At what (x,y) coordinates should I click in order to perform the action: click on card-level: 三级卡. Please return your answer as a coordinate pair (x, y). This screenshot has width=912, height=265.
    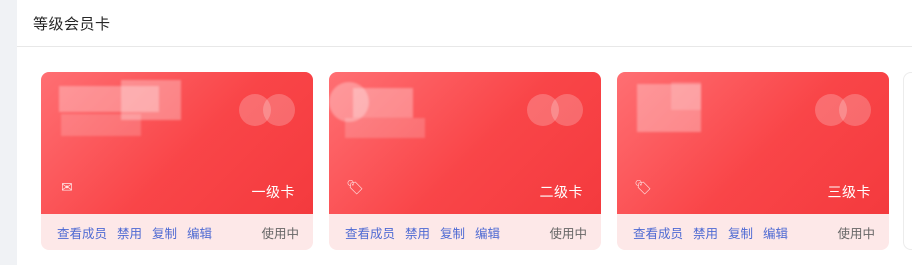
    Looking at the image, I should click on (849, 193).